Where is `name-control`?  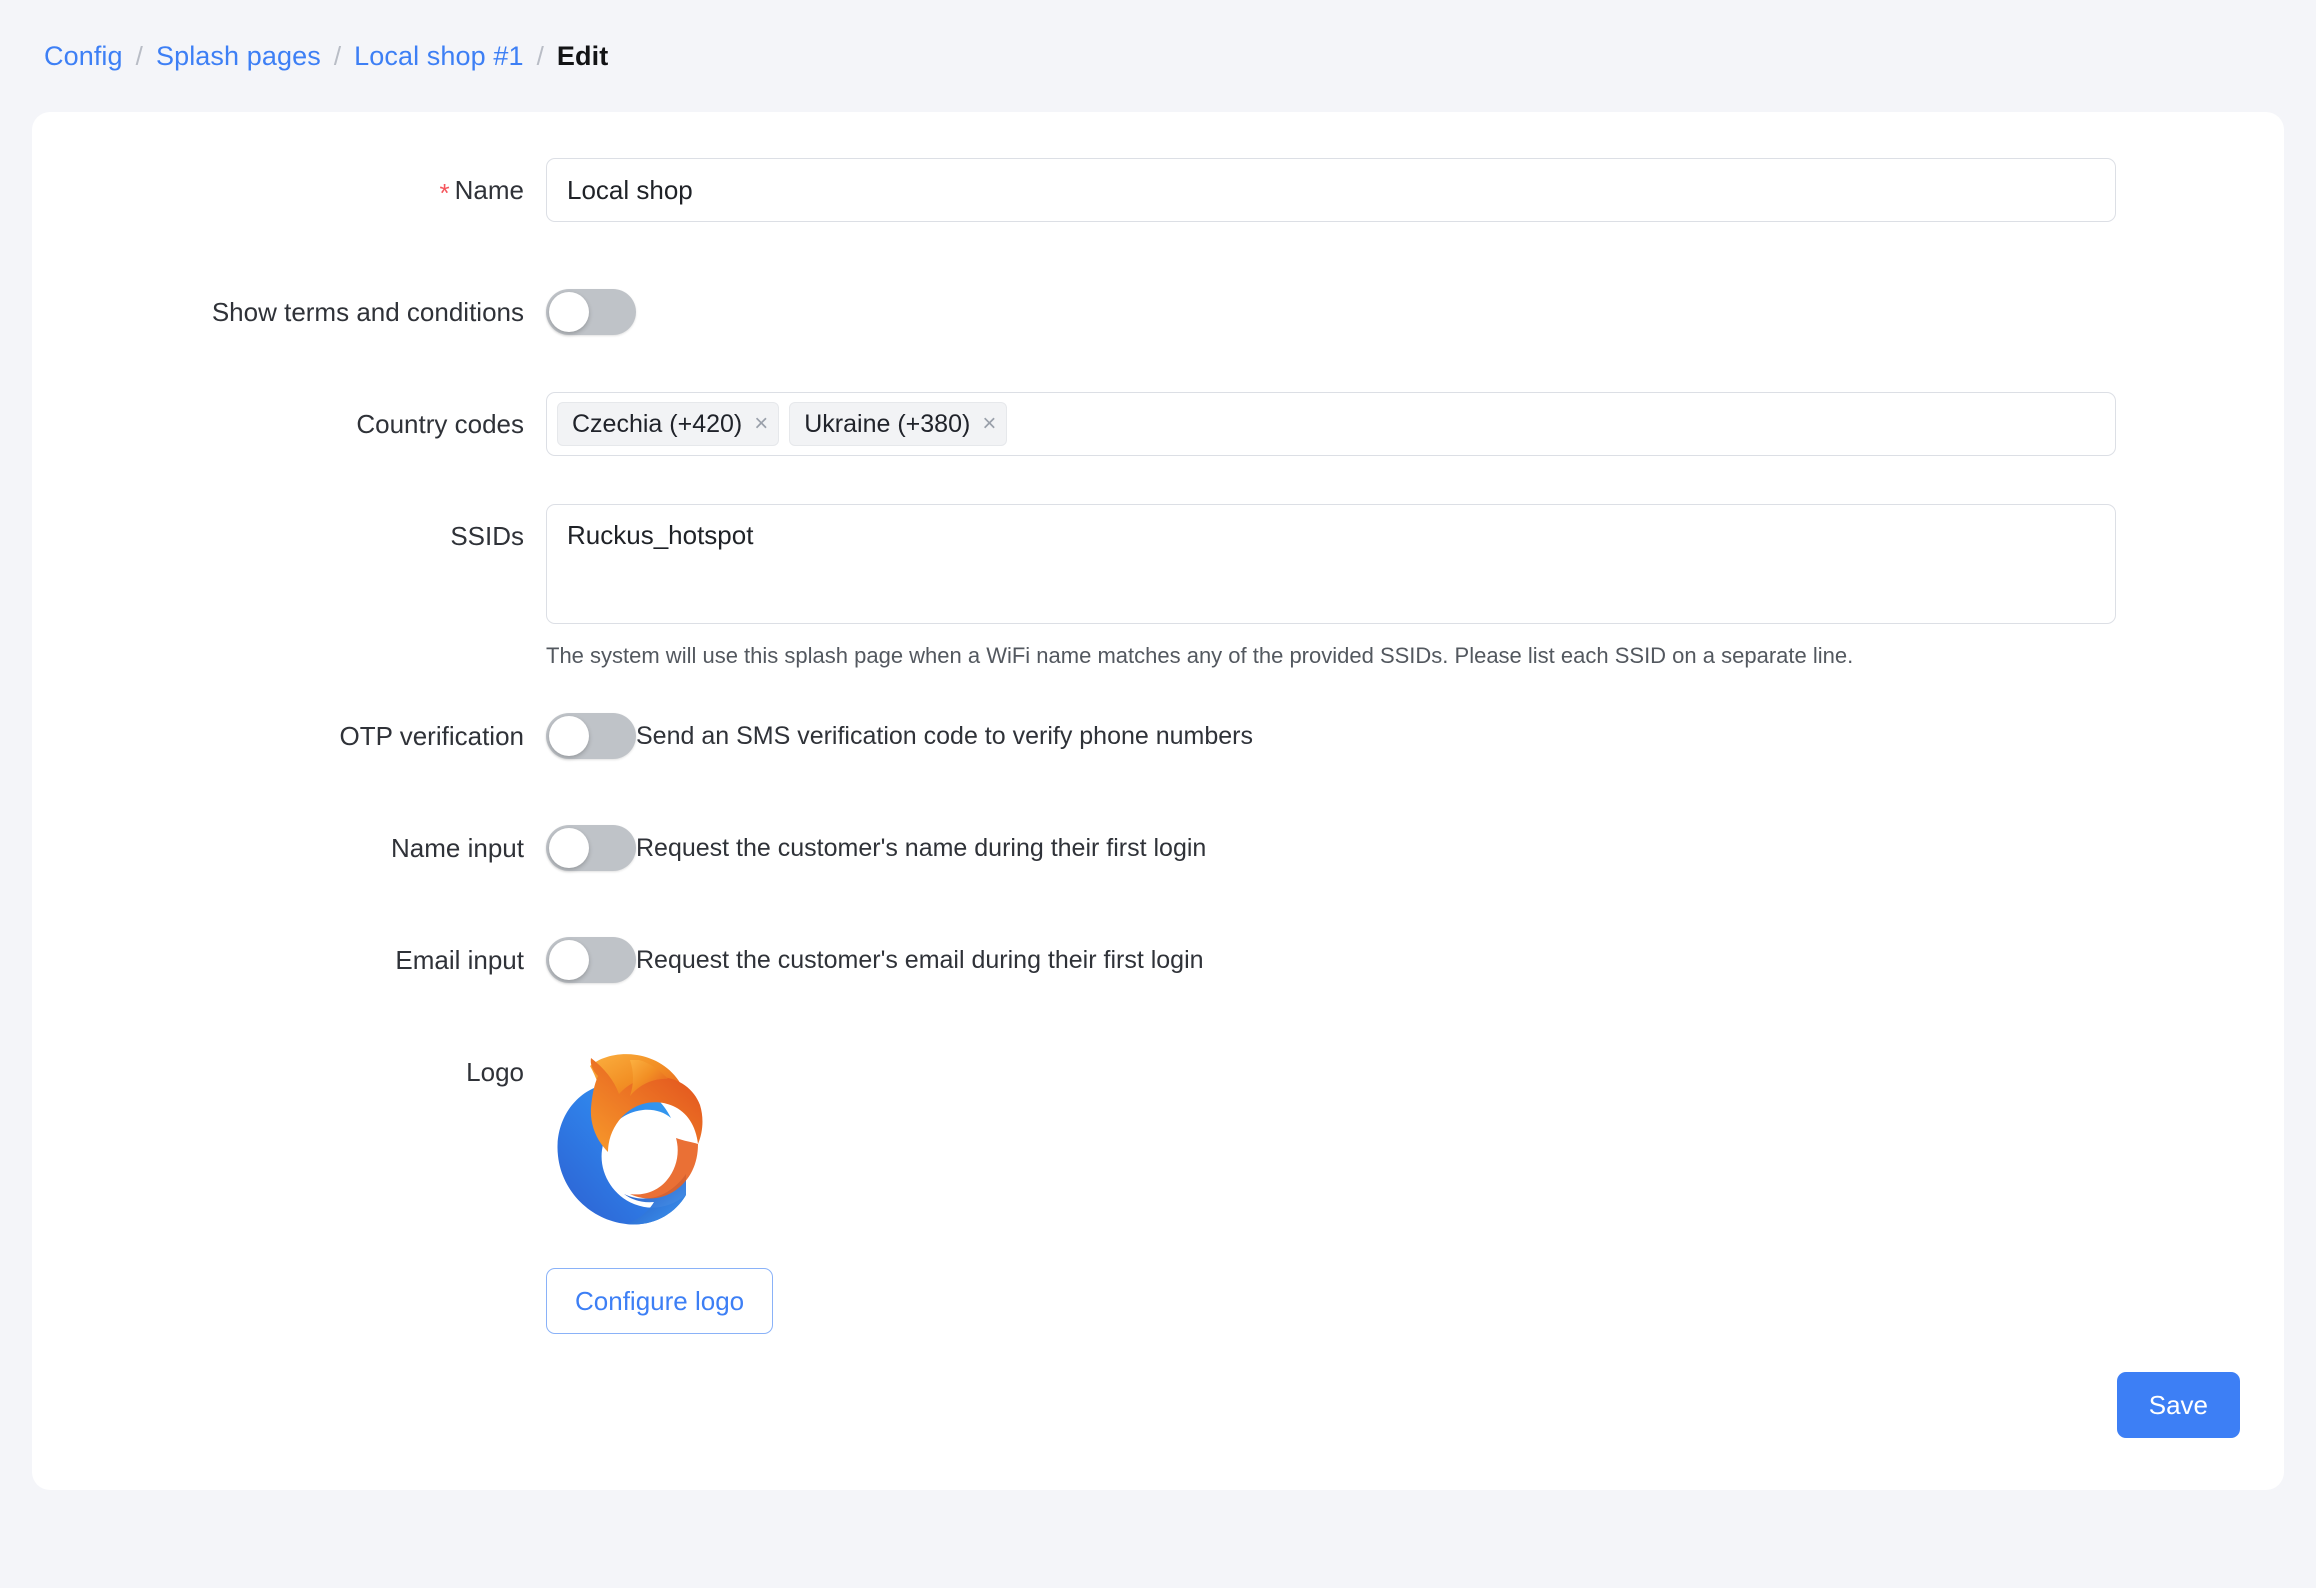
name-control is located at coordinates (1331, 190).